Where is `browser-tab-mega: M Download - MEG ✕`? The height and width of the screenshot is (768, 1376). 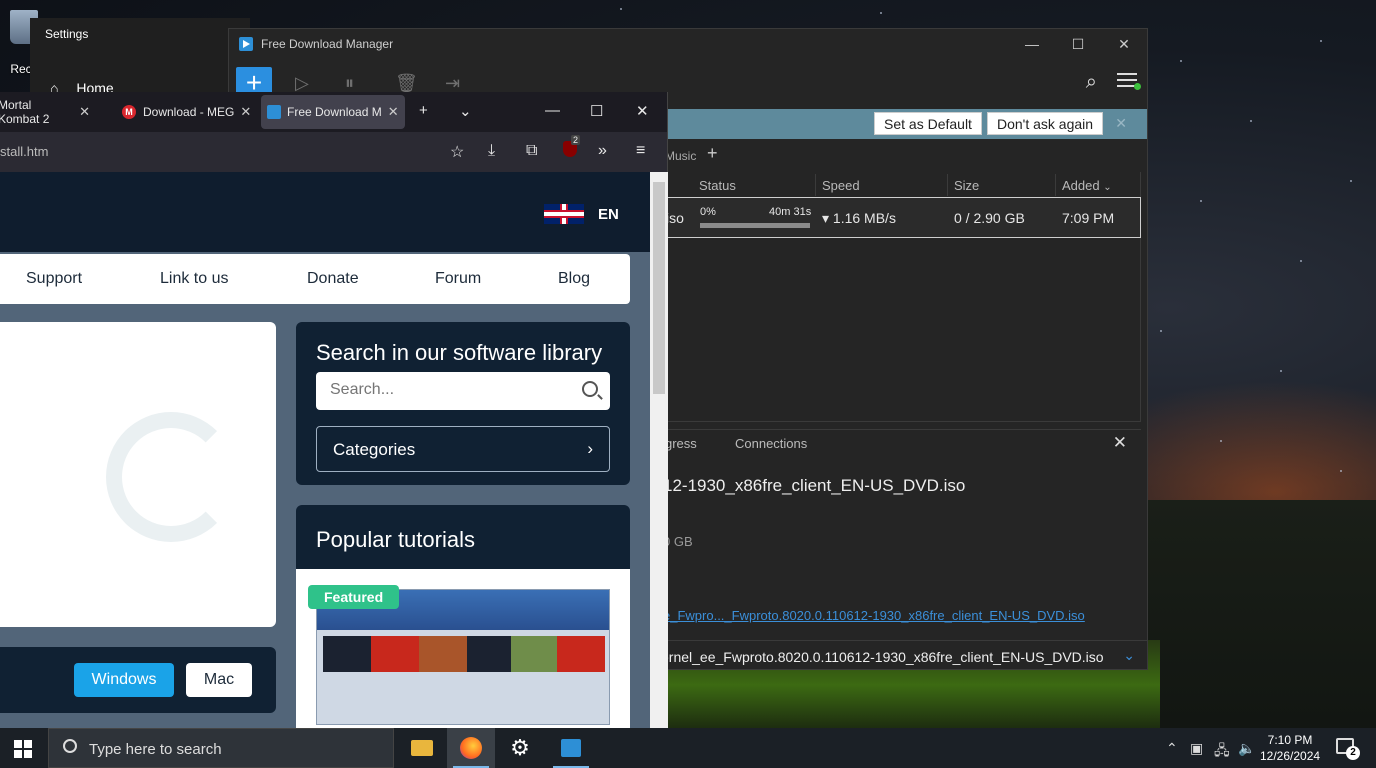 browser-tab-mega: M Download - MEG ✕ is located at coordinates (187, 112).